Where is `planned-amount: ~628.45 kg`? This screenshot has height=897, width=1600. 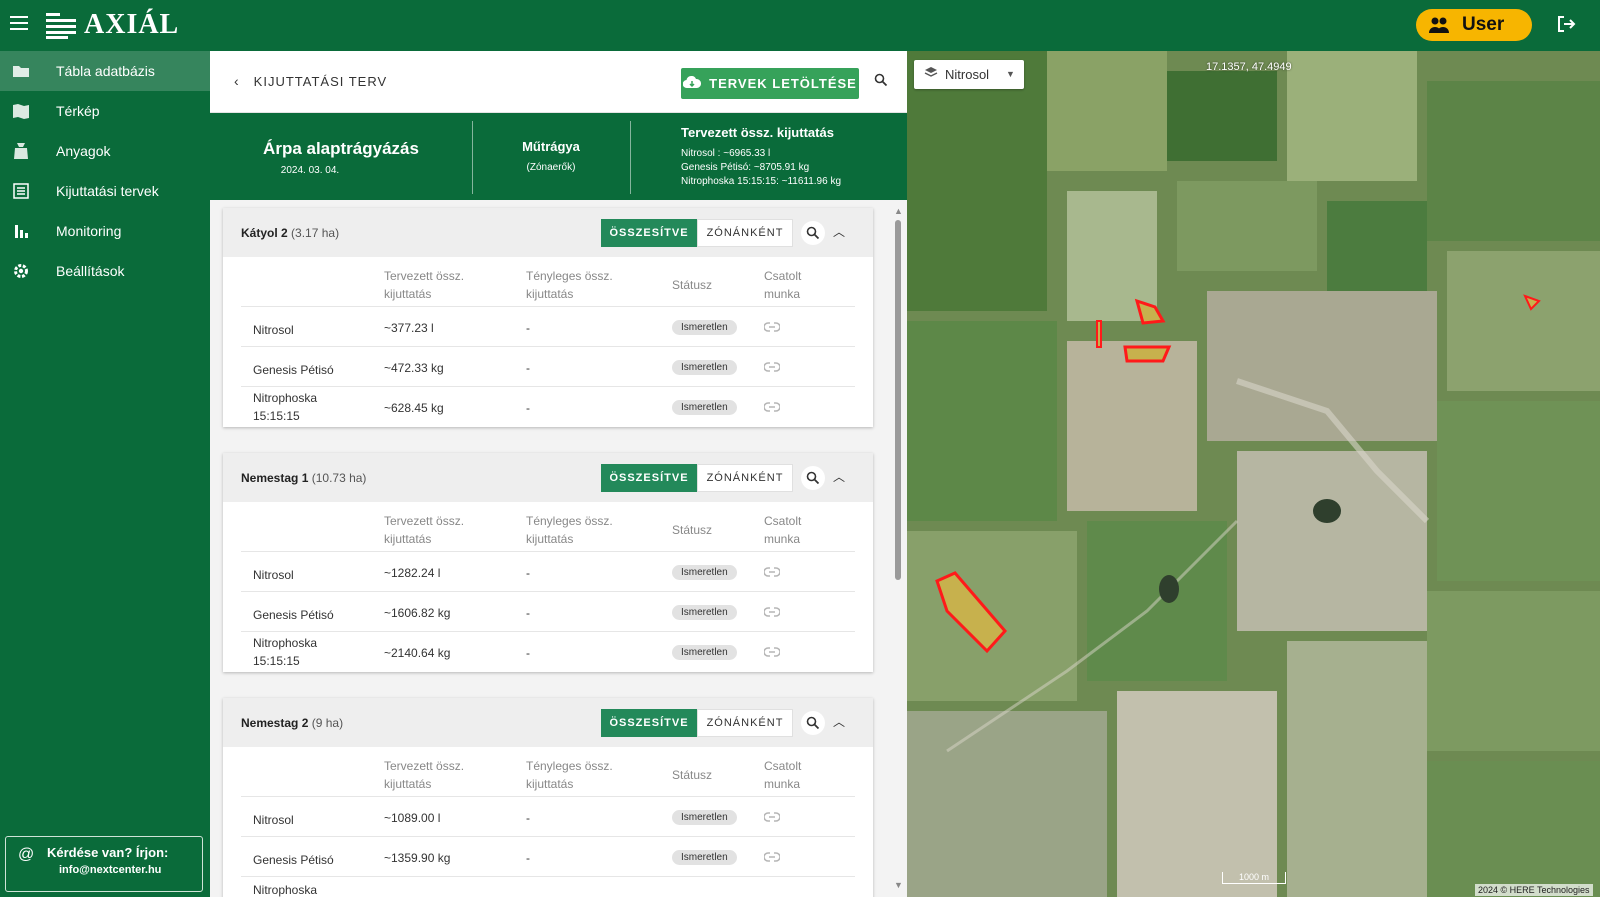
planned-amount: ~628.45 kg is located at coordinates (414, 408).